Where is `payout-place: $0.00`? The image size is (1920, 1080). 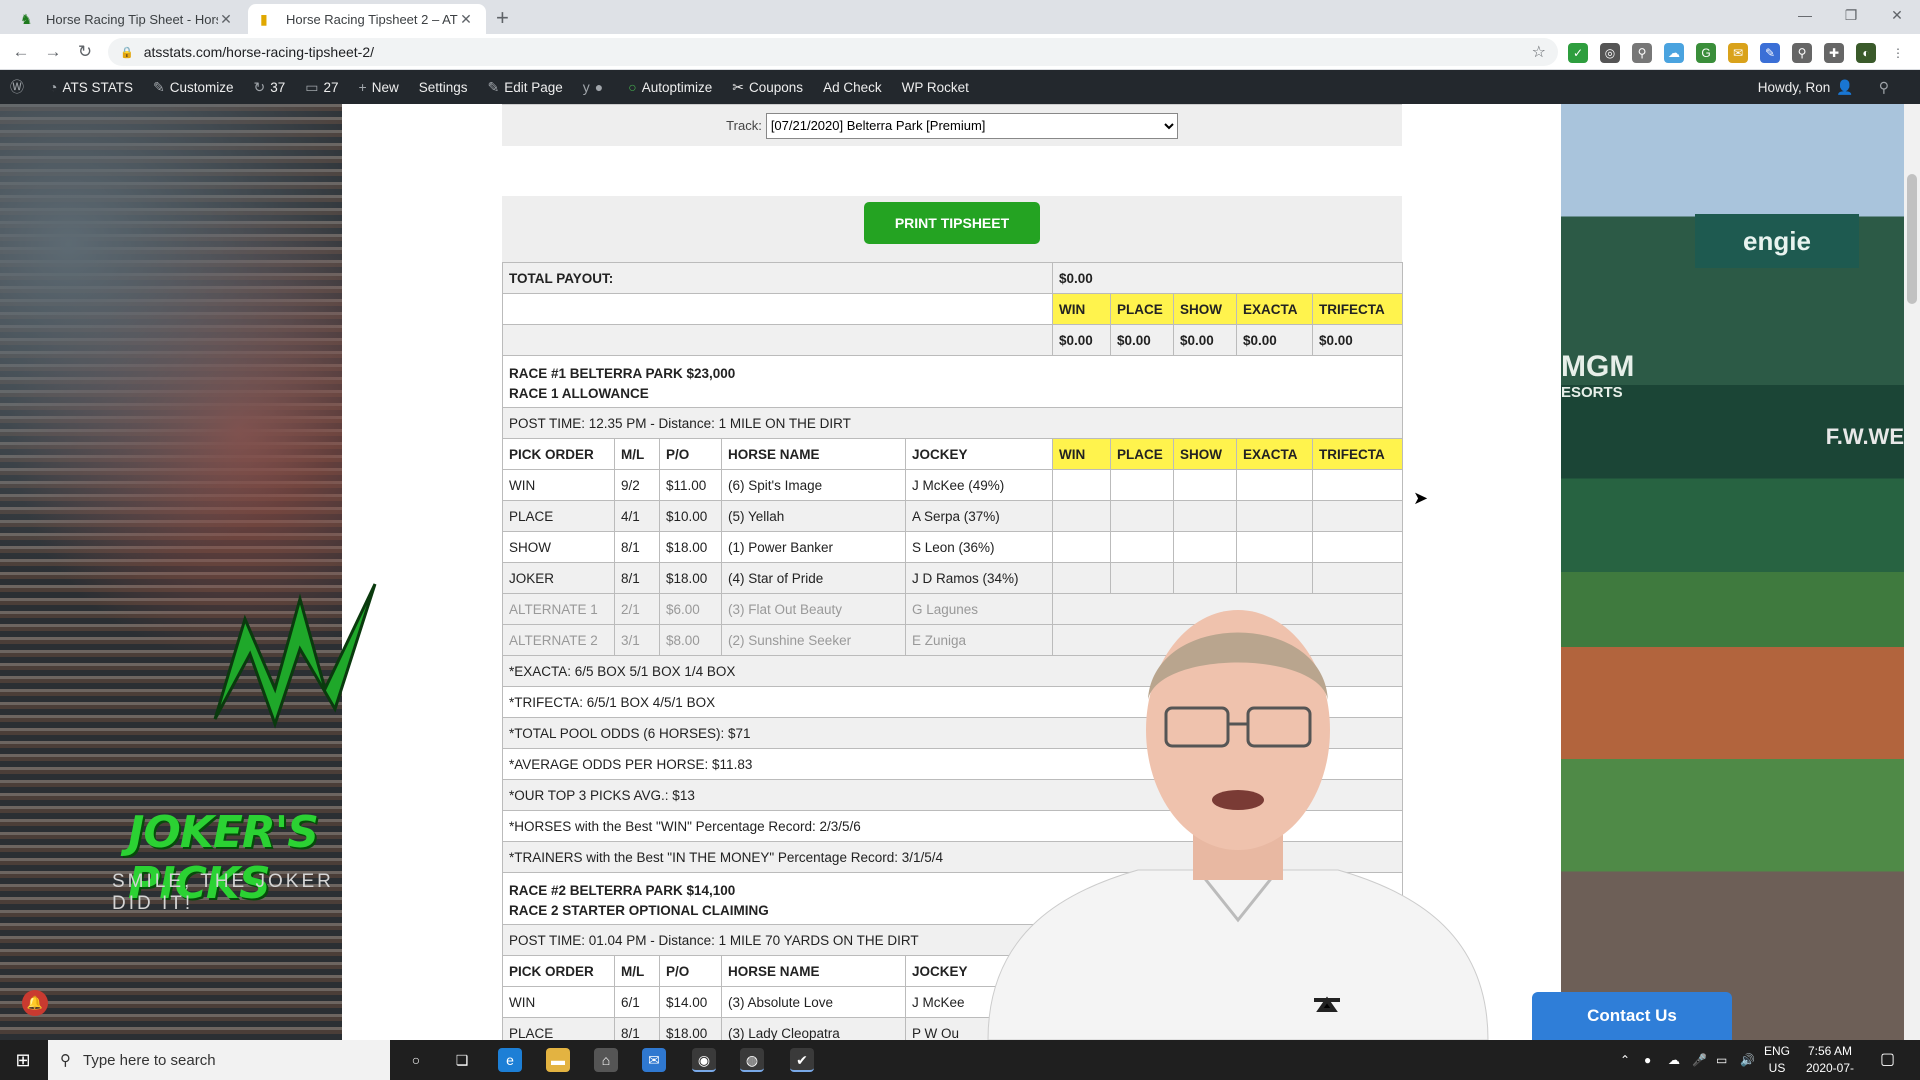
payout-place: $0.00 is located at coordinates (1142, 340).